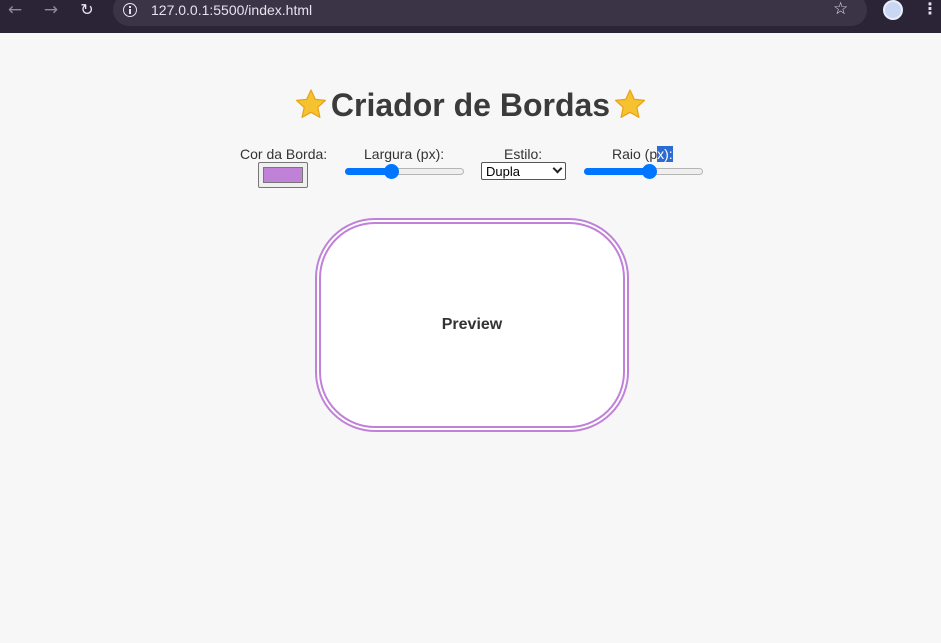  I want to click on radius-slider, so click(643, 171).